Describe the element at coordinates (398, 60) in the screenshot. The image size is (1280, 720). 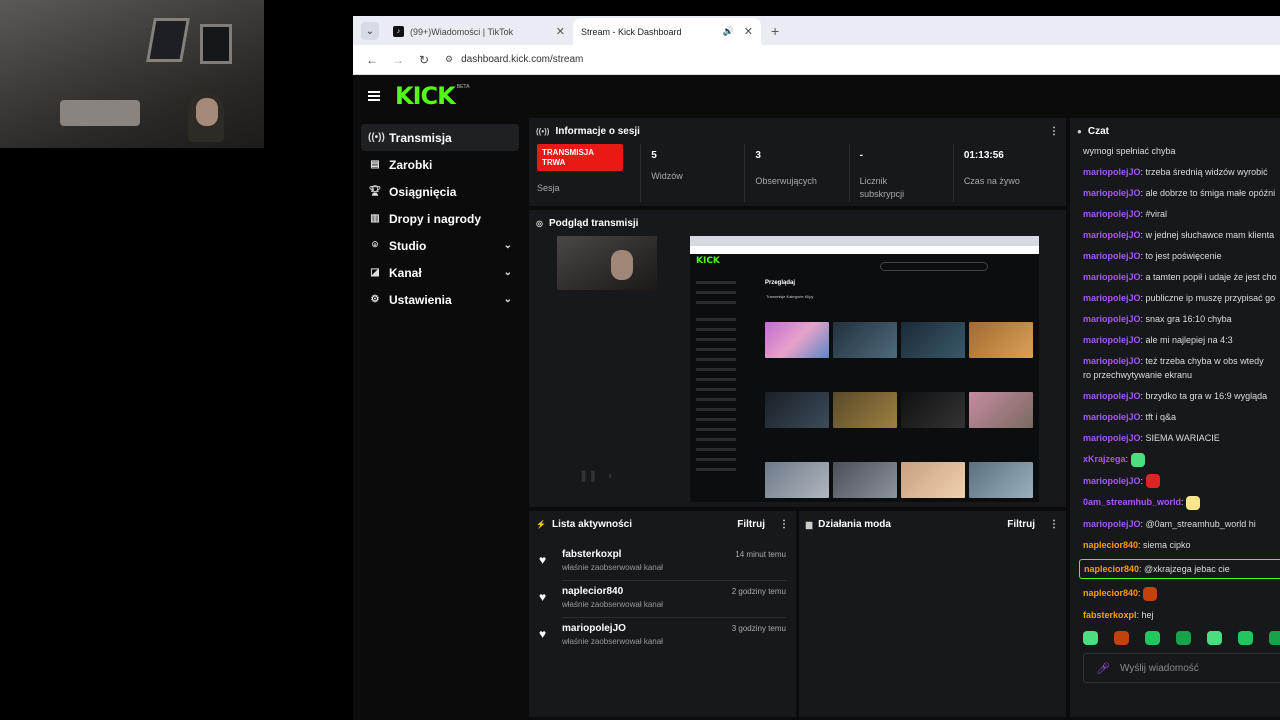
I see `forward-icon: →` at that location.